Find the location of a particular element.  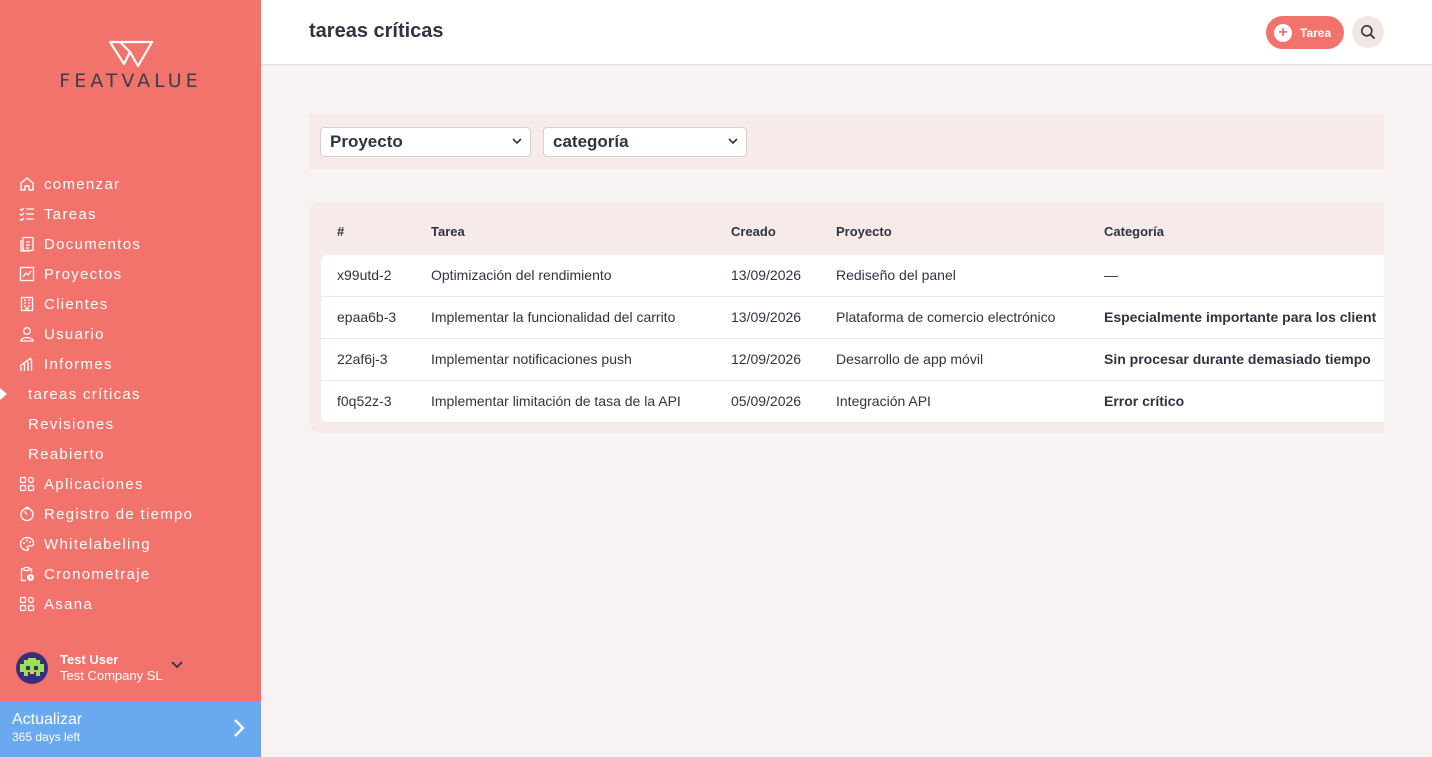

sidebar-item-label: Aplicaciones is located at coordinates (94, 484).